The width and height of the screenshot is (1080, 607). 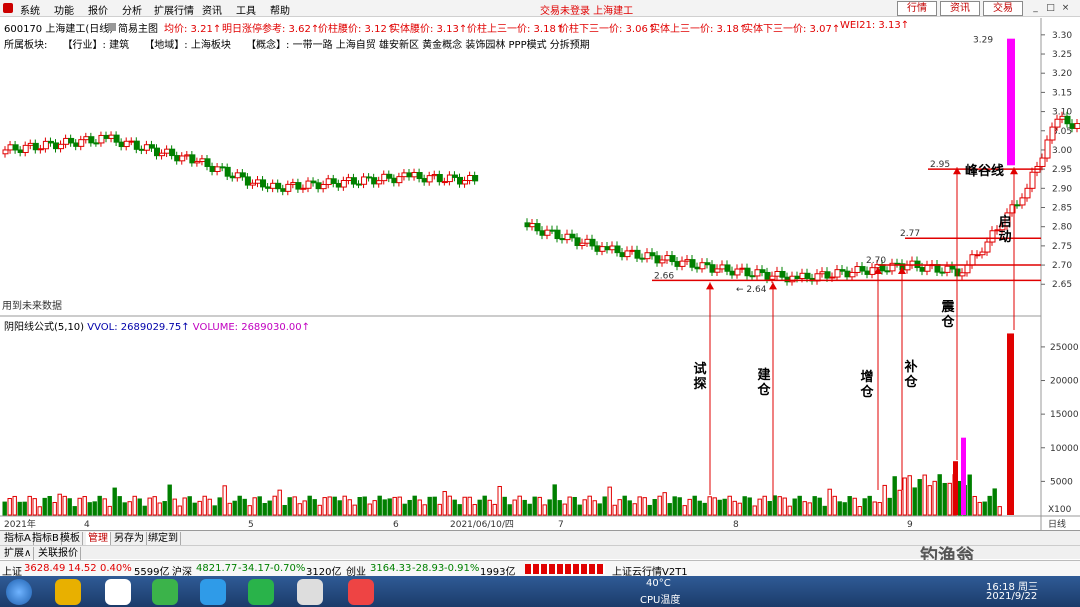 I want to click on tab-bind-to: 绑定到, so click(x=163, y=538).